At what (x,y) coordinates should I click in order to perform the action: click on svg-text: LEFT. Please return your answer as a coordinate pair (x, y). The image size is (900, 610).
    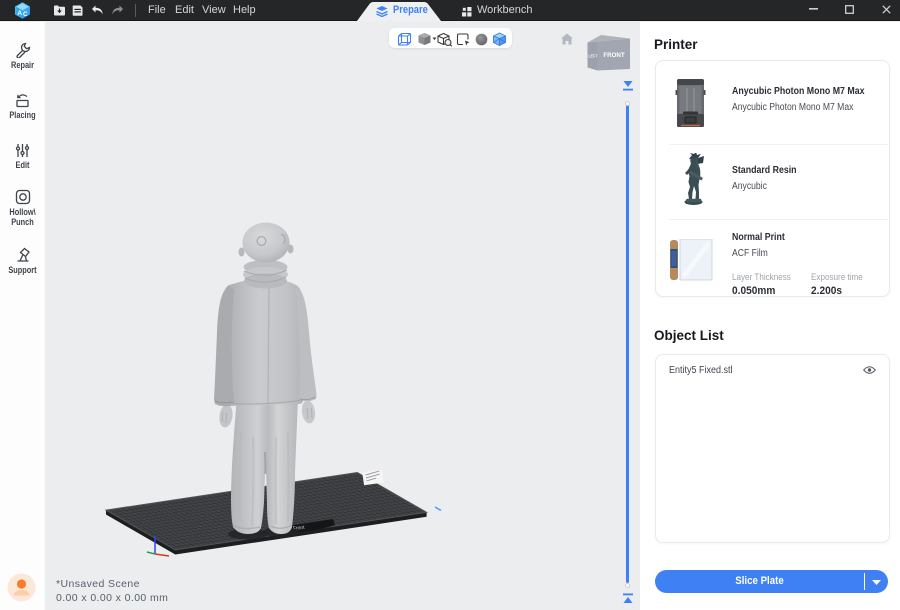
    Looking at the image, I should click on (593, 55).